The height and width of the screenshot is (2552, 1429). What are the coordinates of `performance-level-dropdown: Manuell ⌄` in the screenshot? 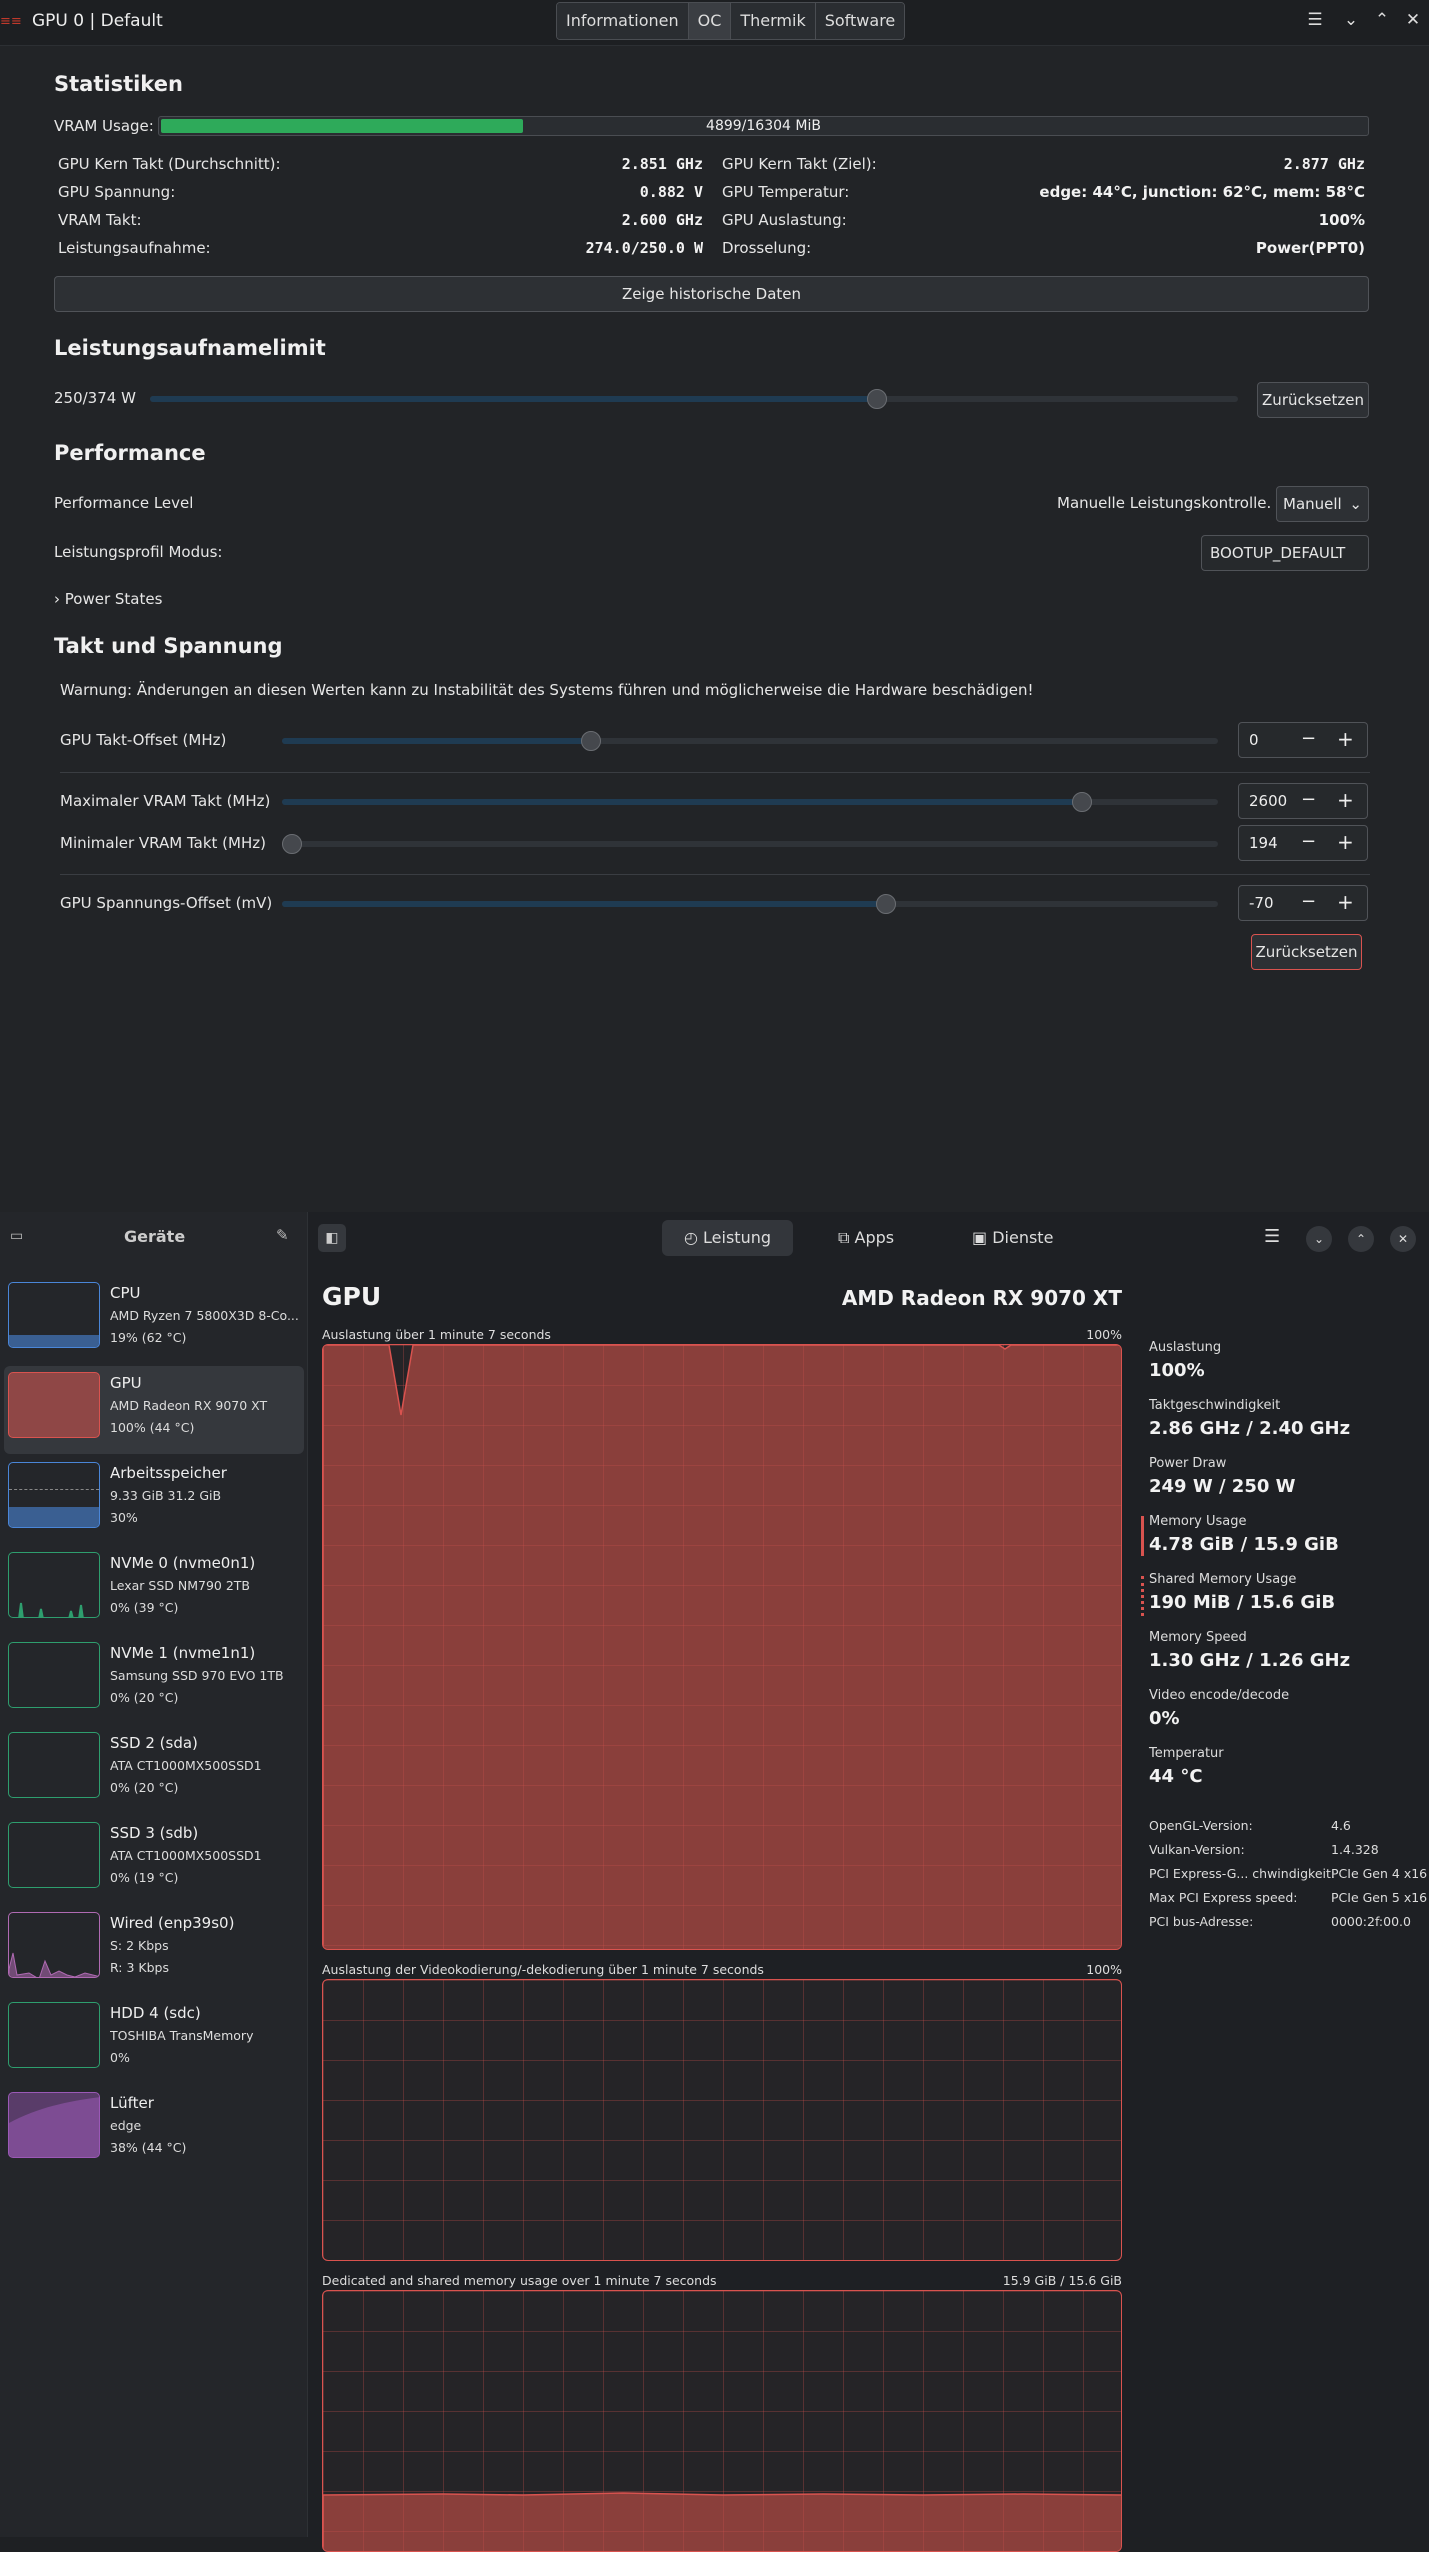 It's located at (1322, 504).